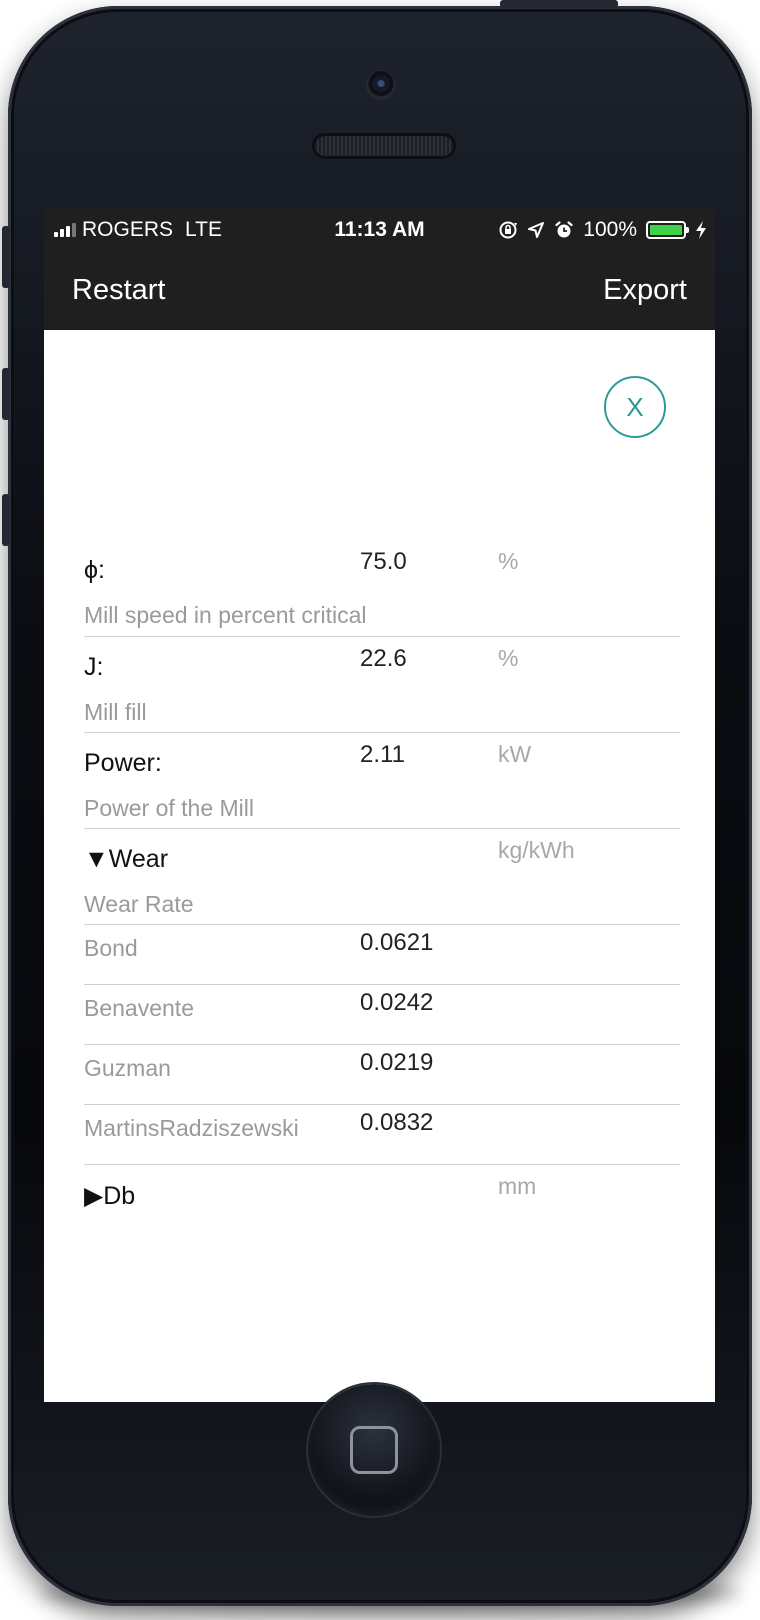 The height and width of the screenshot is (1620, 760). I want to click on param-row-power: Power: 2.11 kW Power of the Mill, so click(382, 780).